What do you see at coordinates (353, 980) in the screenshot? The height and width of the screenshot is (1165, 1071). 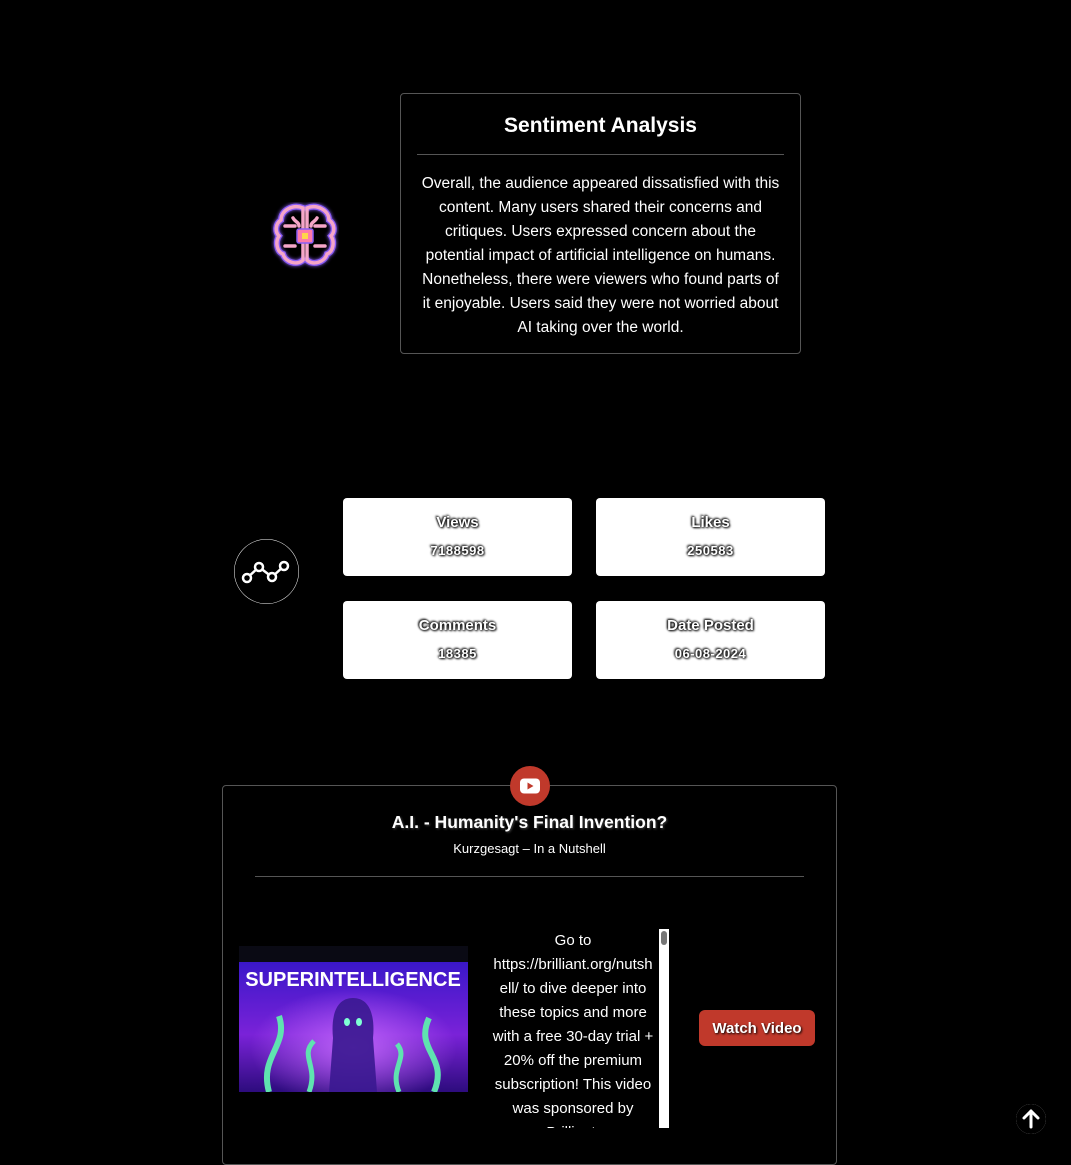 I see `thumbnail-caption: SUPERINTELLIGENCE` at bounding box center [353, 980].